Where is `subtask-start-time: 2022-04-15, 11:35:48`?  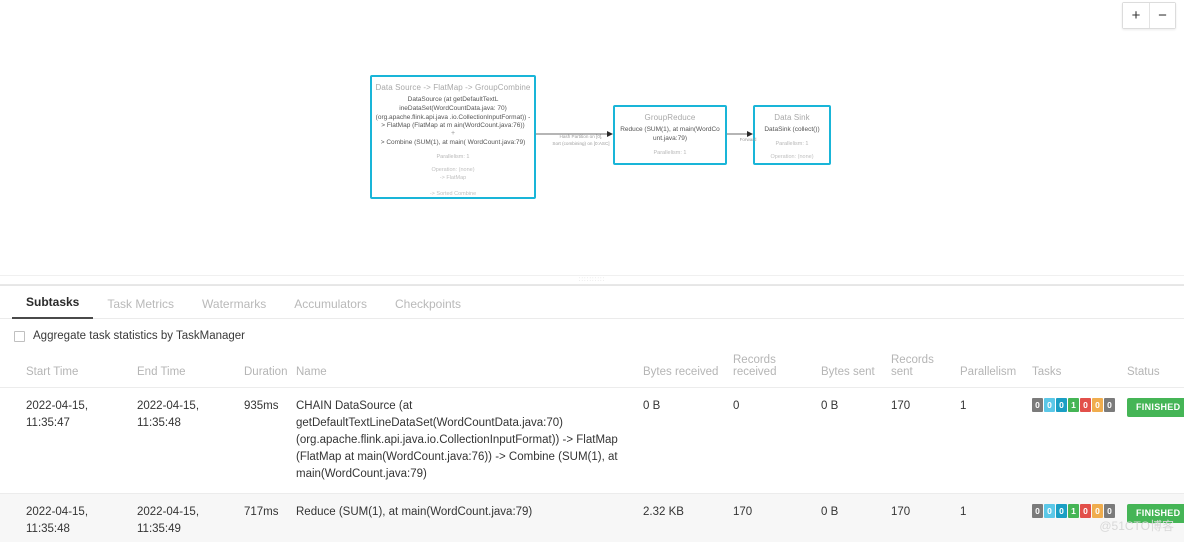
subtask-start-time: 2022-04-15, 11:35:48 is located at coordinates (65, 517).